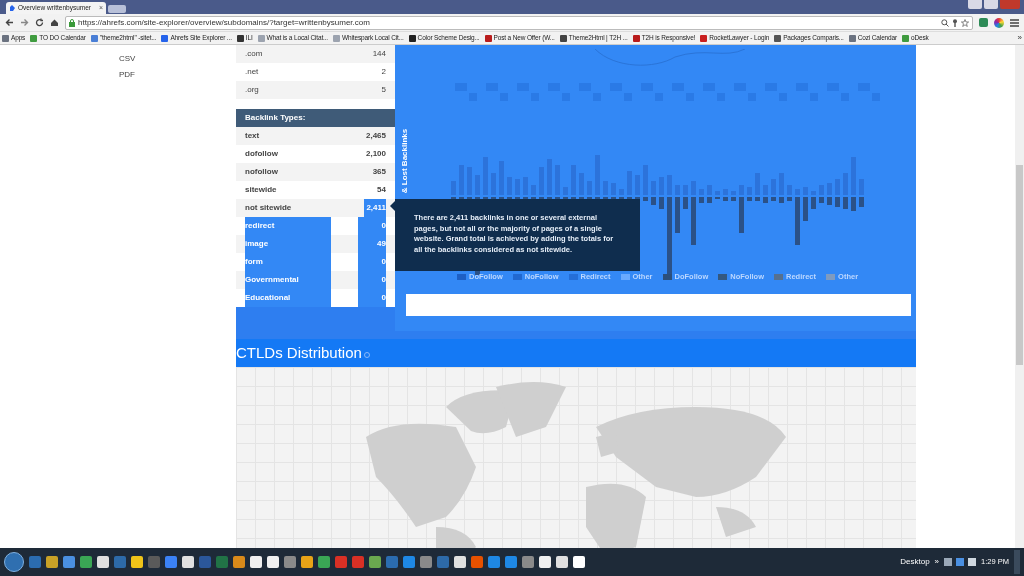 This screenshot has width=1024, height=576. What do you see at coordinates (1019, 296) in the screenshot?
I see `scrollbar` at bounding box center [1019, 296].